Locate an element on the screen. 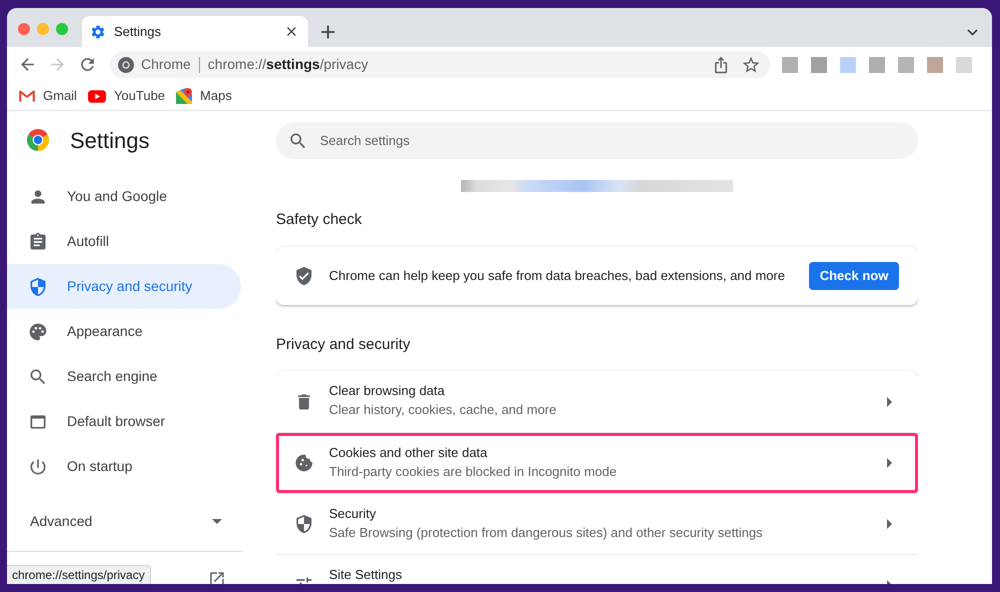  advanced-toggle: Advanced is located at coordinates (125, 521).